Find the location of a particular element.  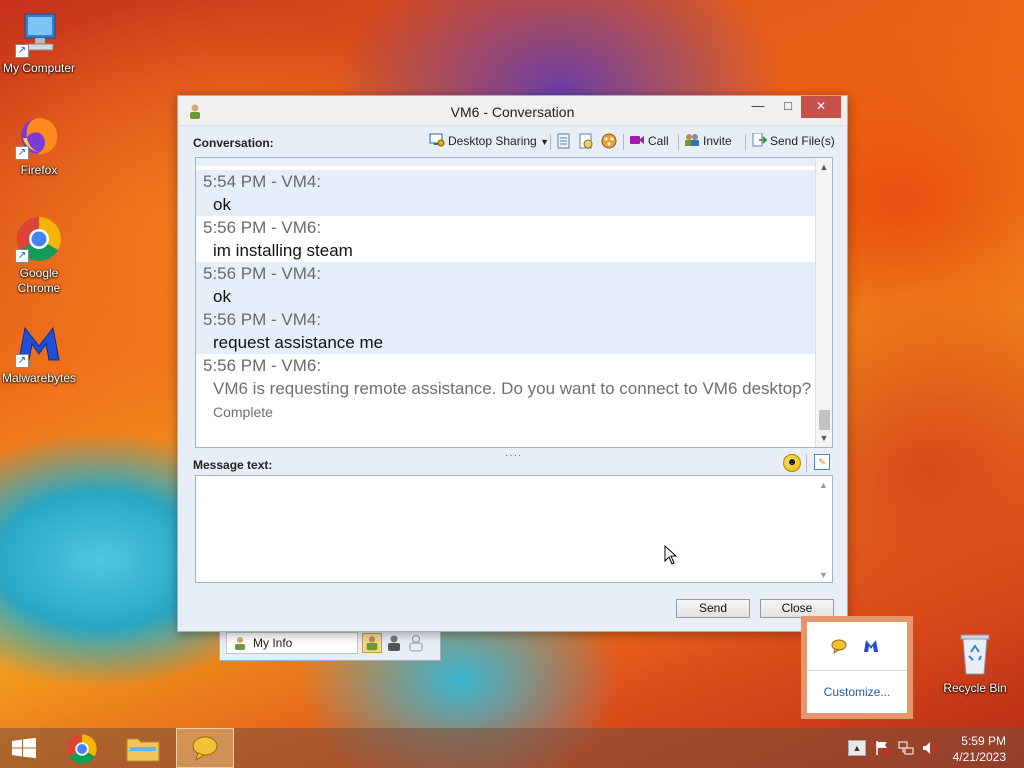

desktop-icon-label: Firefox is located at coordinates (39, 170).